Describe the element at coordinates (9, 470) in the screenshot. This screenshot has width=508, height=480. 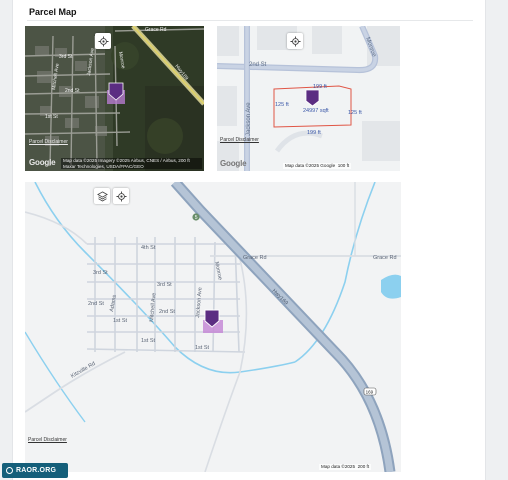
I see `globe-icon` at that location.